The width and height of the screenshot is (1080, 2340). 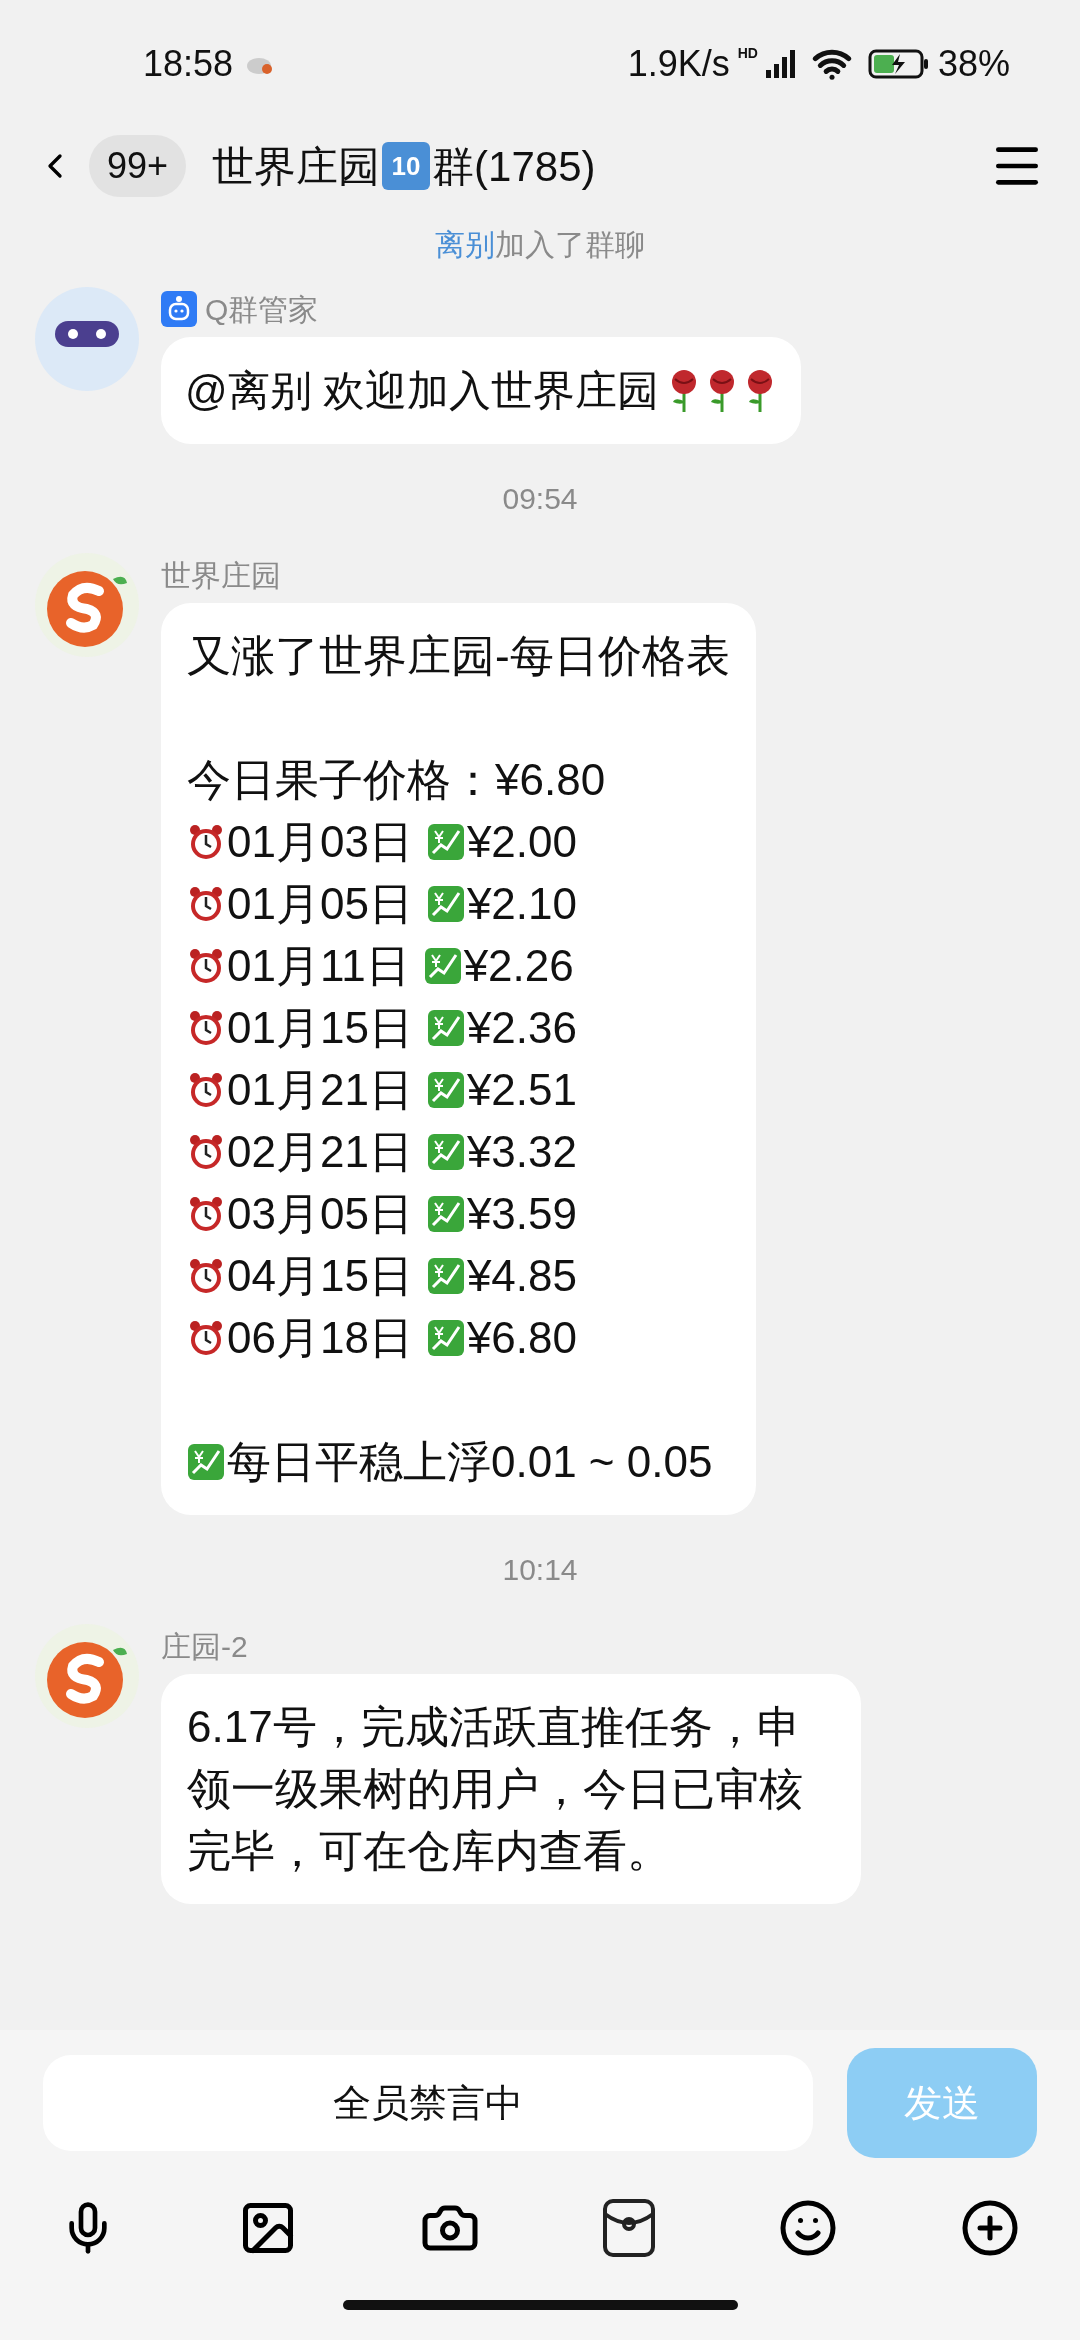 I want to click on date-text: 04月15日, so click(x=320, y=1276).